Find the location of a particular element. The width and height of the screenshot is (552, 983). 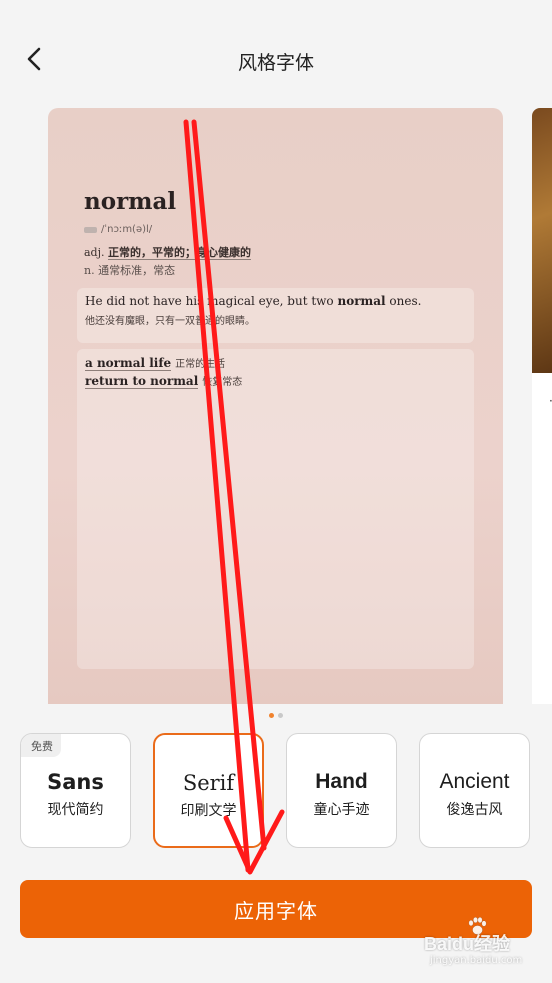

font-option-ancient: Ancient 俊逸古风 is located at coordinates (474, 790).